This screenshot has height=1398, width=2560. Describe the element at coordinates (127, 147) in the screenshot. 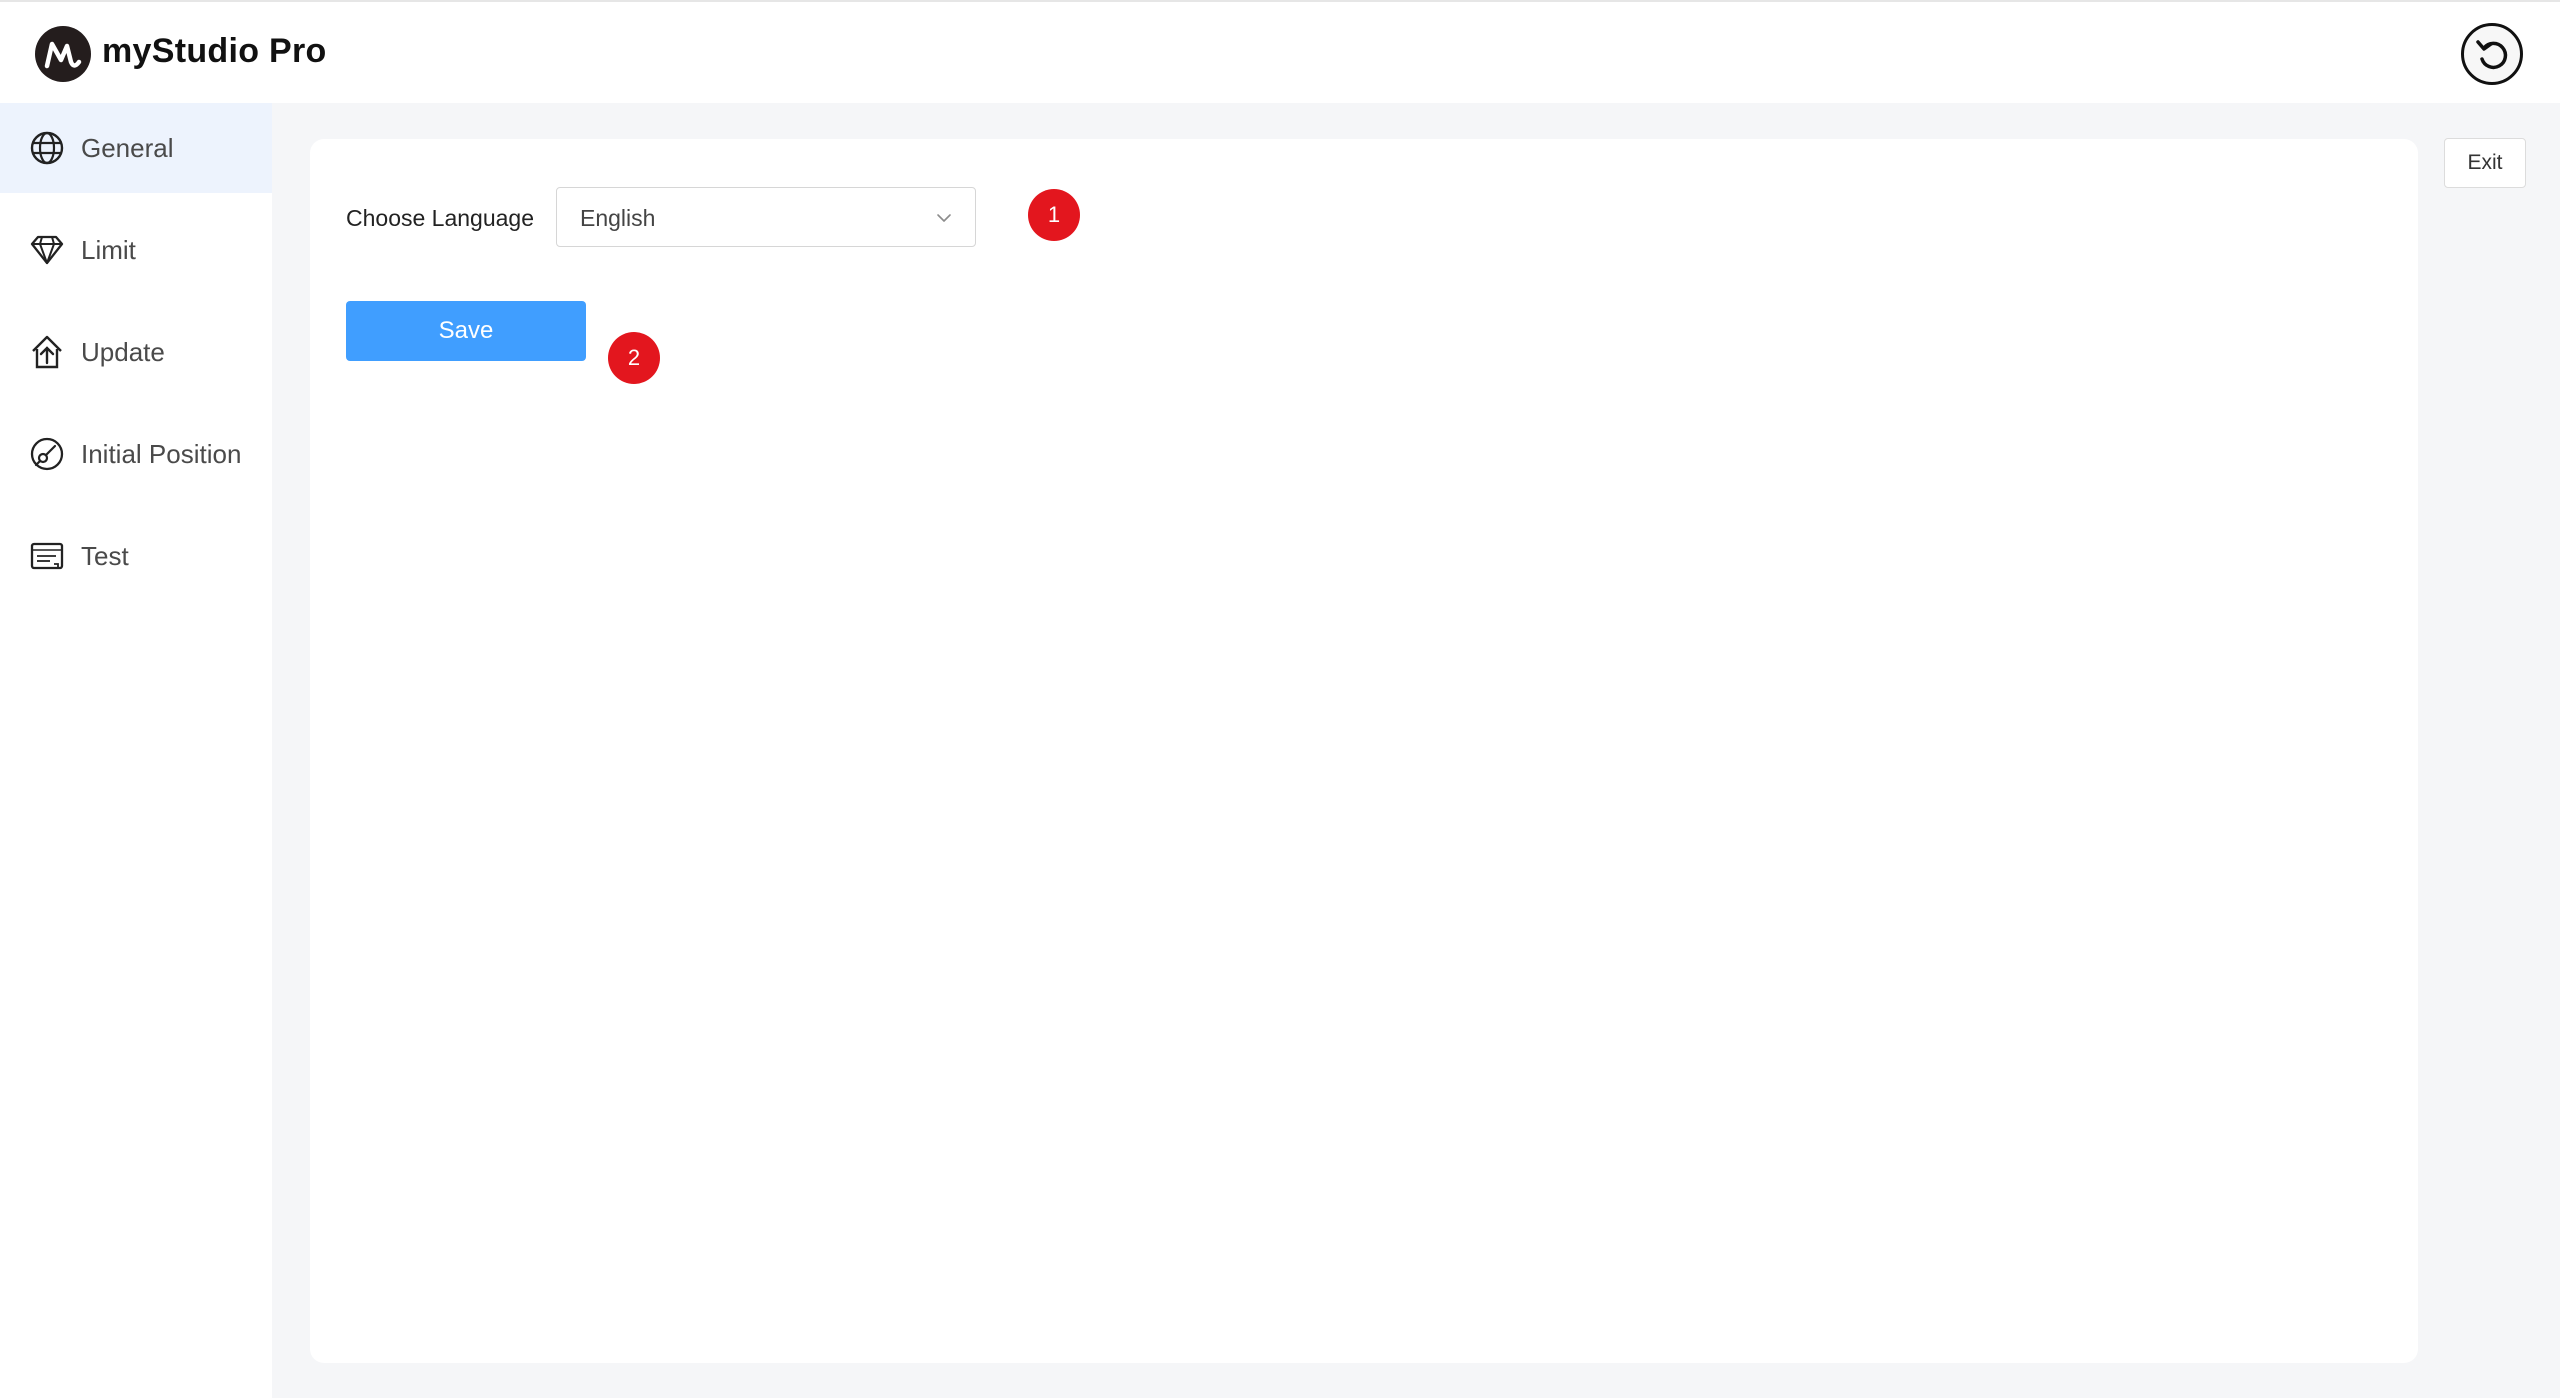

I see `sidebar-item-label: General` at that location.